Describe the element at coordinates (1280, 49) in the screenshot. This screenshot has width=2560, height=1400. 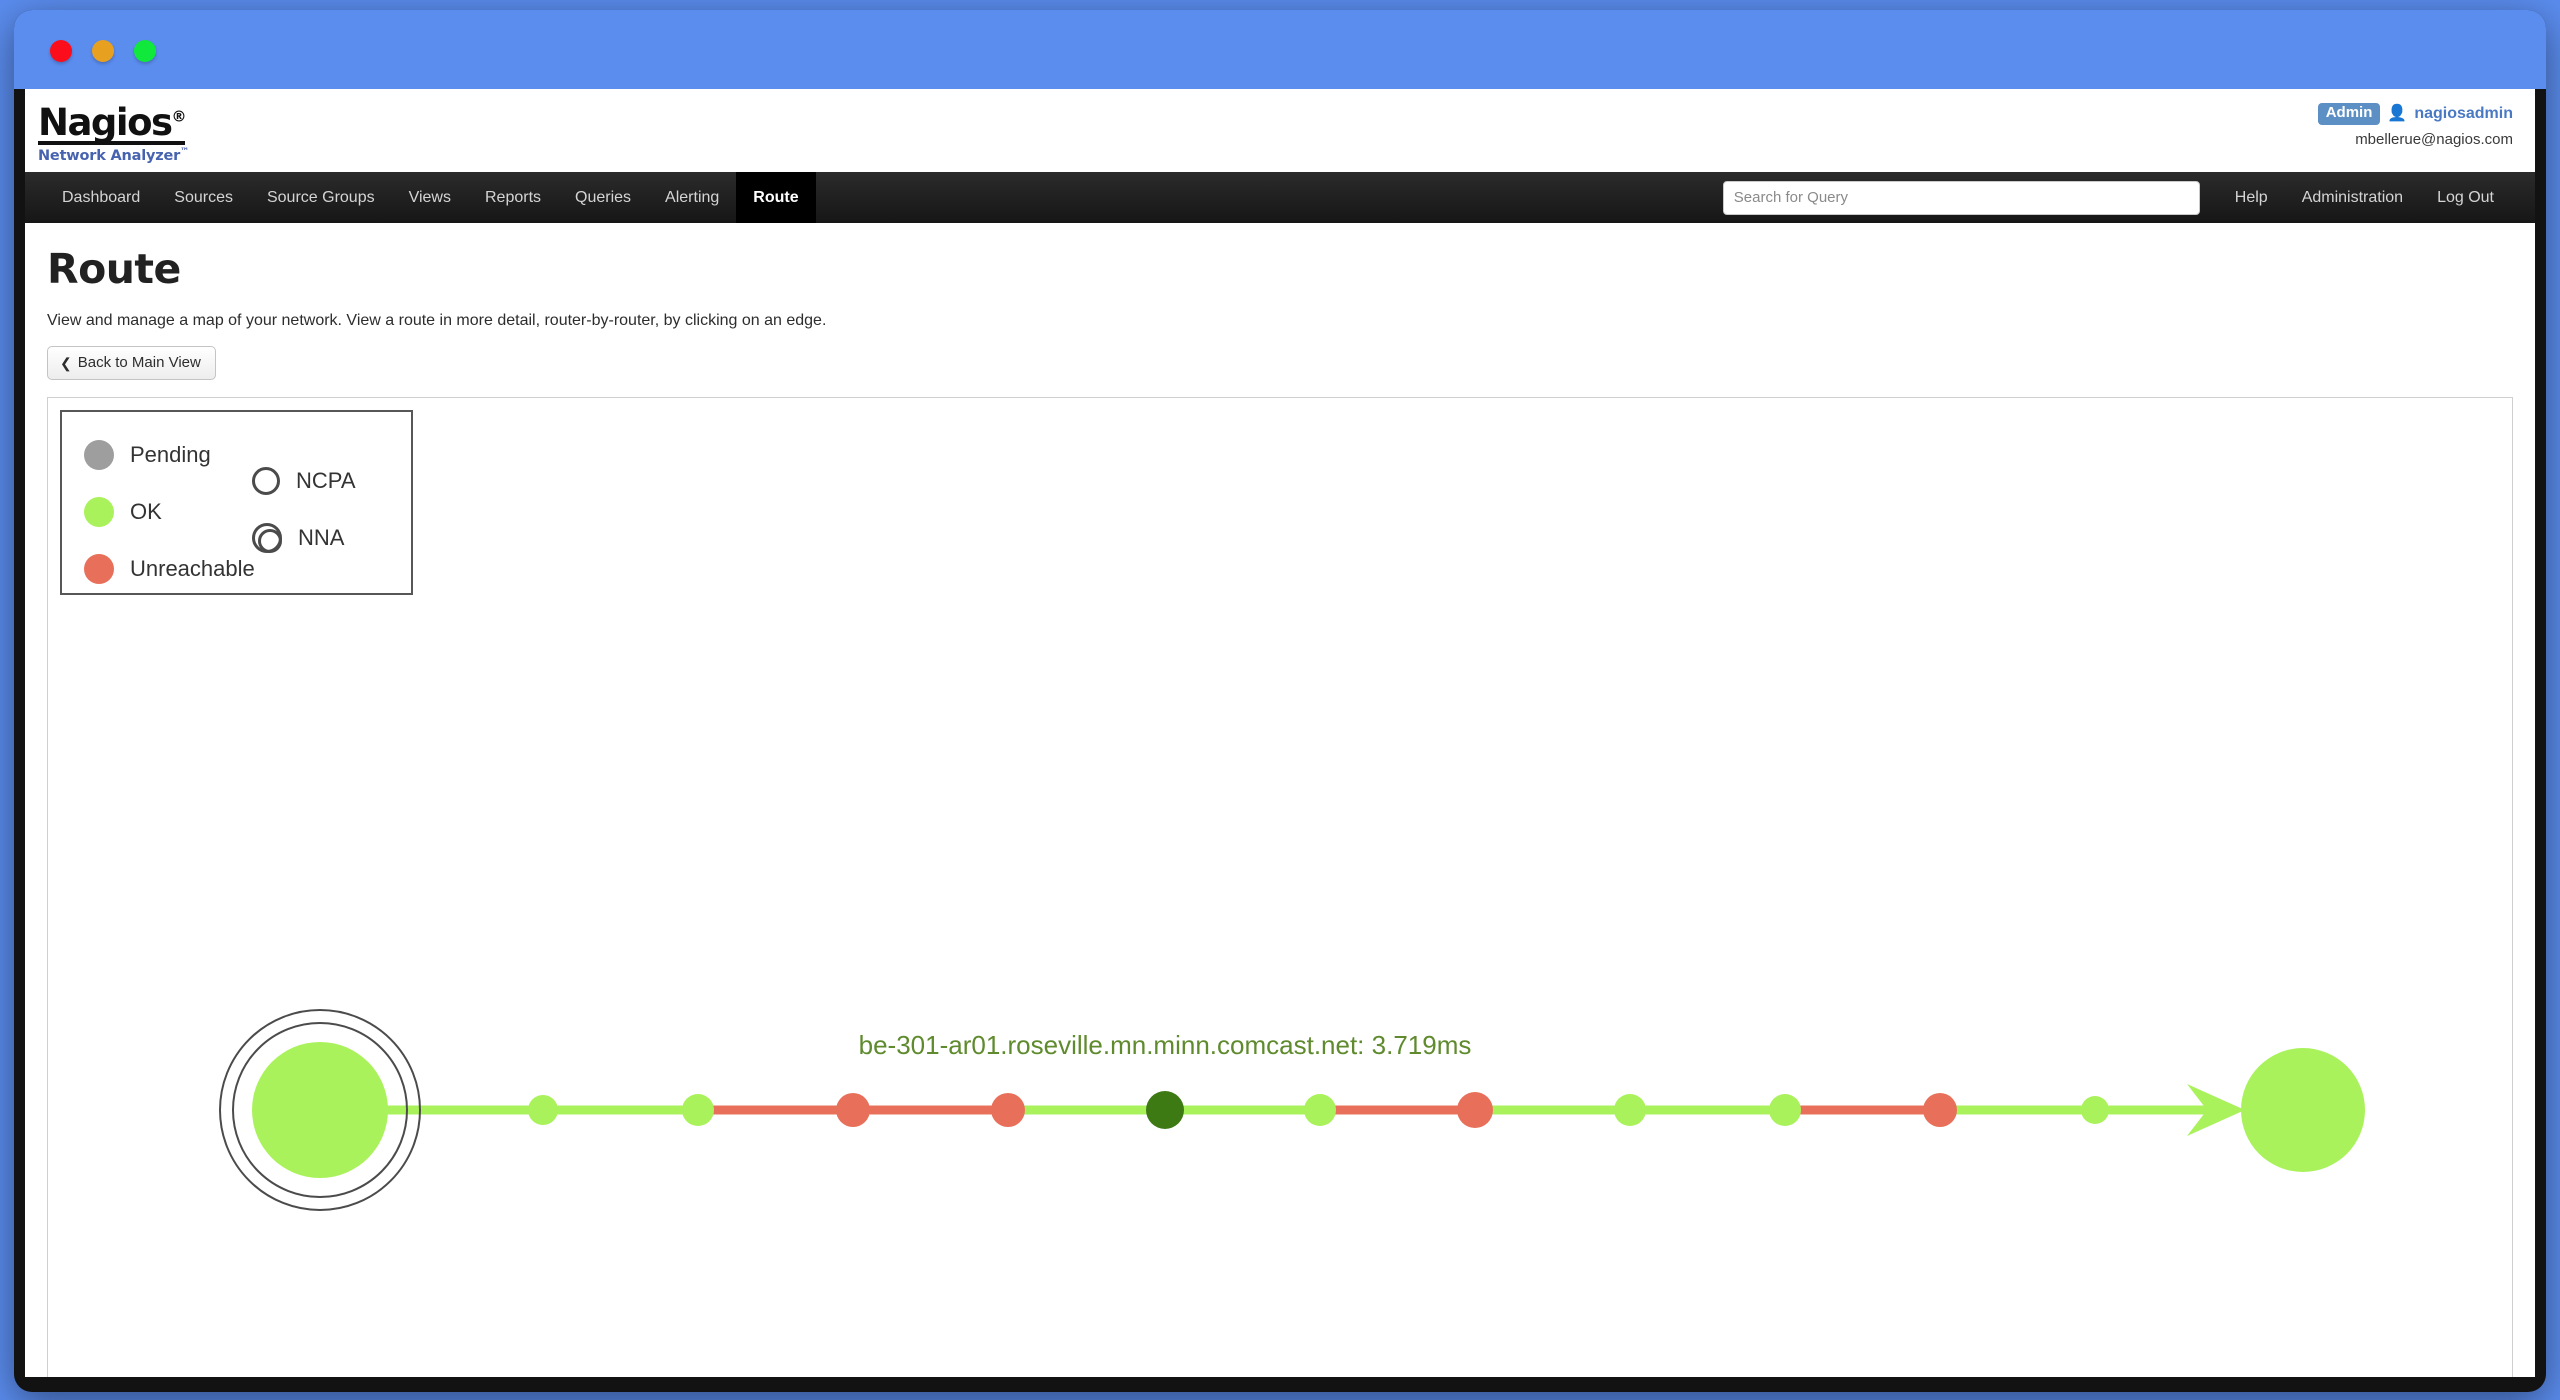
I see `window-titlebar` at that location.